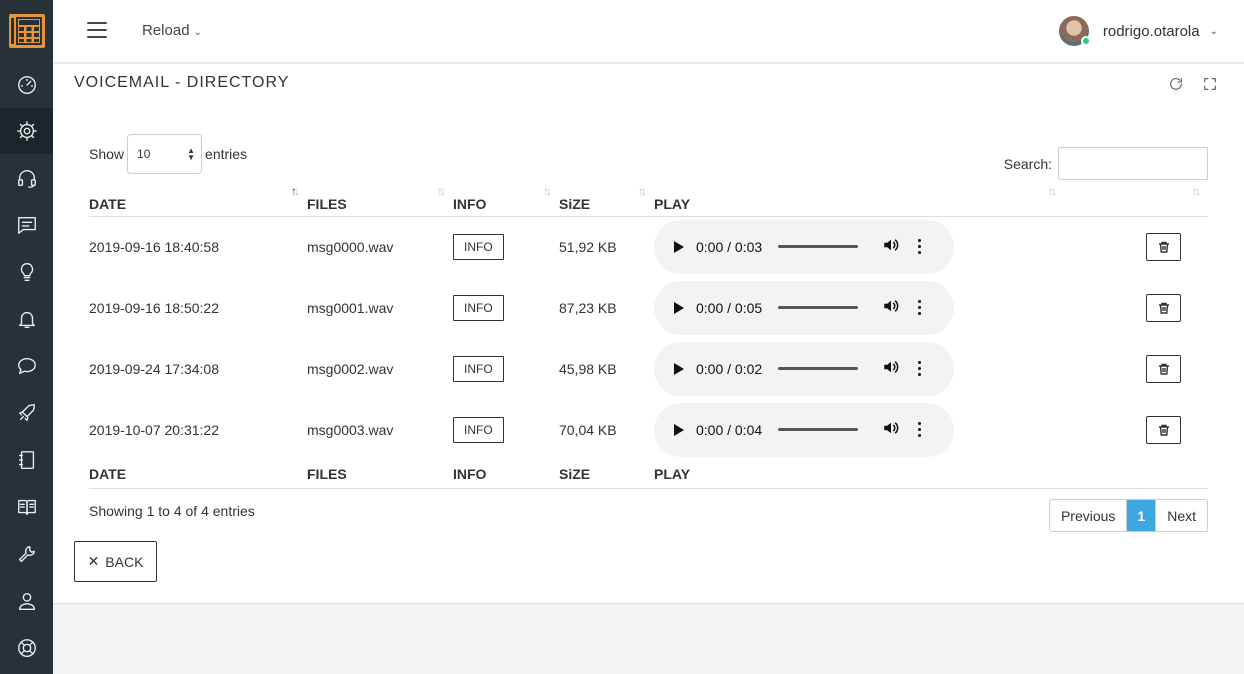  What do you see at coordinates (1213, 31) in the screenshot?
I see `chevron-down-icon: ⌄` at bounding box center [1213, 31].